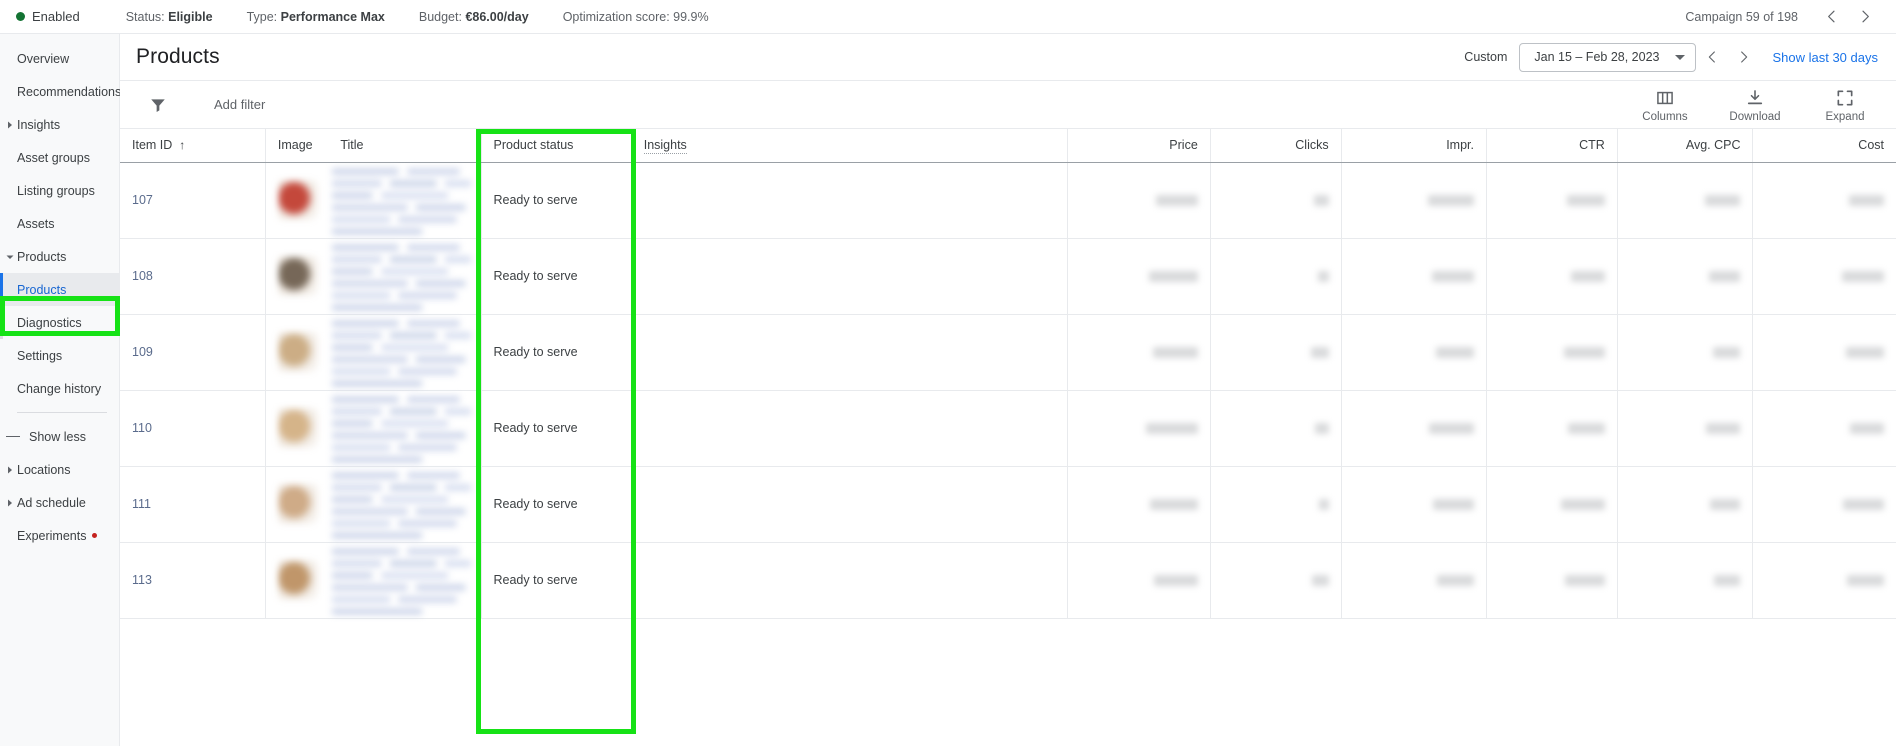 Image resolution: width=1896 pixels, height=746 pixels. Describe the element at coordinates (1276, 146) in the screenshot. I see `column-header-clicks: Clicks` at that location.